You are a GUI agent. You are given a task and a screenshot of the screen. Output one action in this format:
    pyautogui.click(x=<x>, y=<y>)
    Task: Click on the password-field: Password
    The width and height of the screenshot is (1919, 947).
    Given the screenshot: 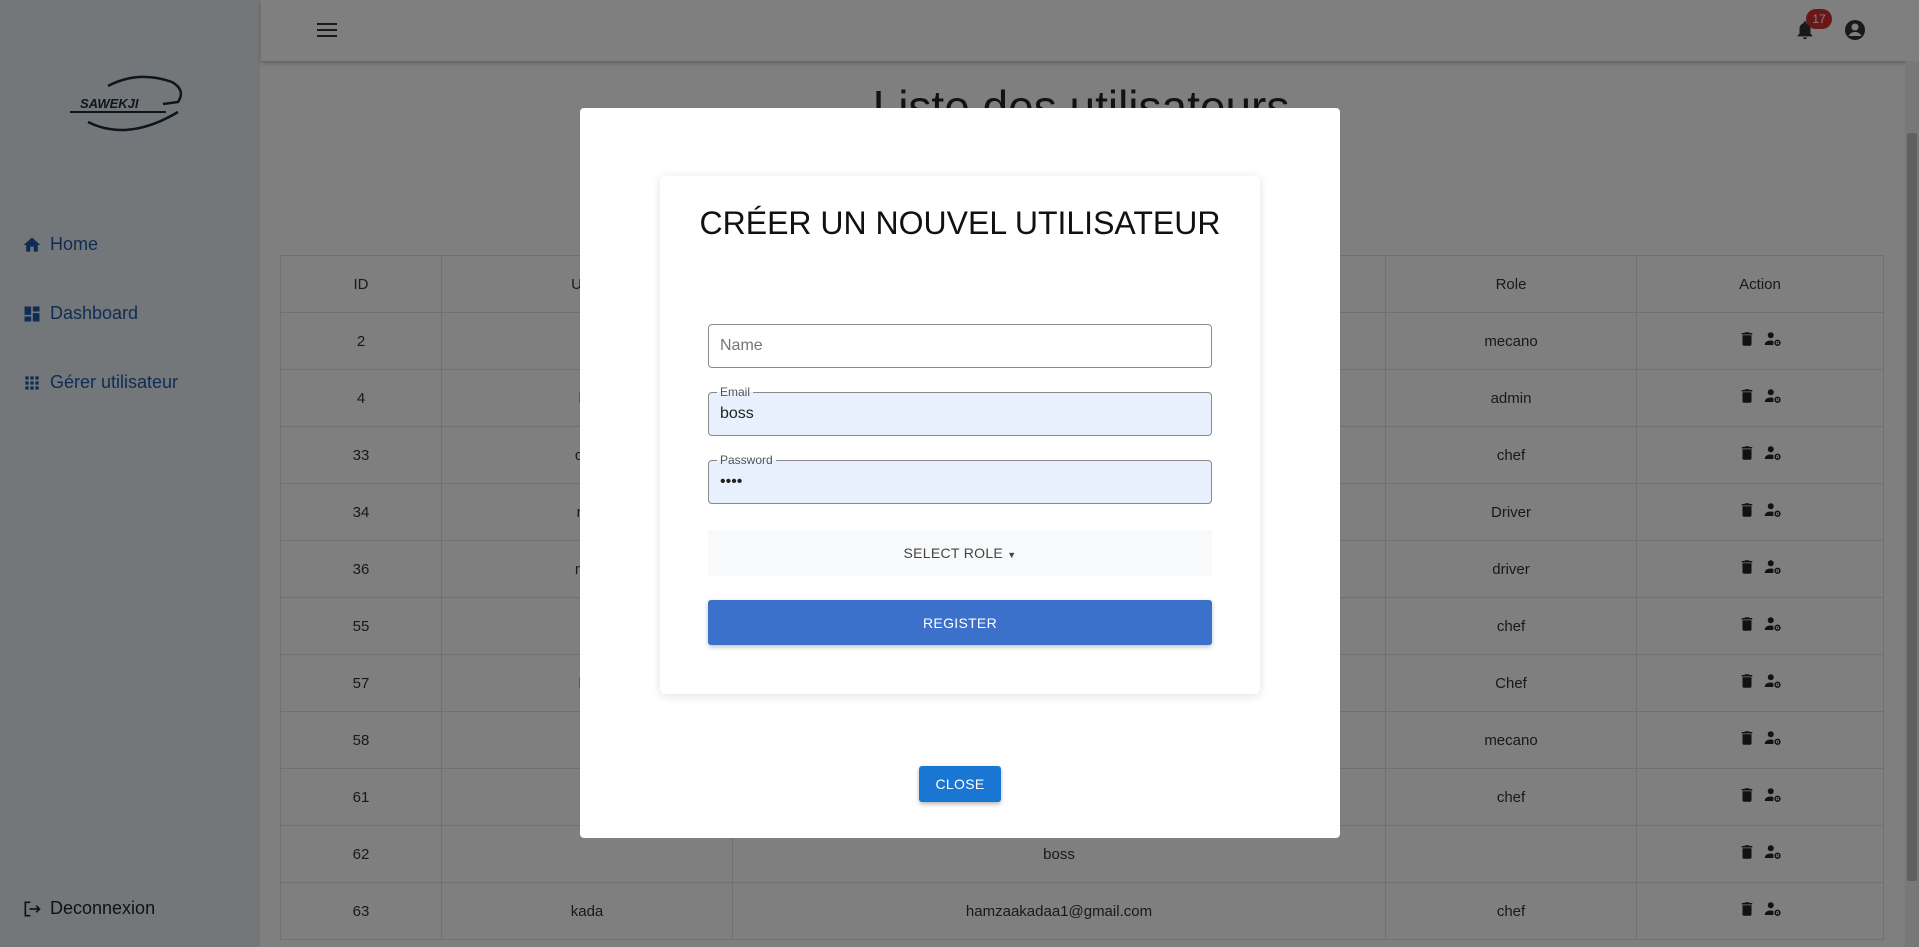 What is the action you would take?
    pyautogui.click(x=960, y=478)
    